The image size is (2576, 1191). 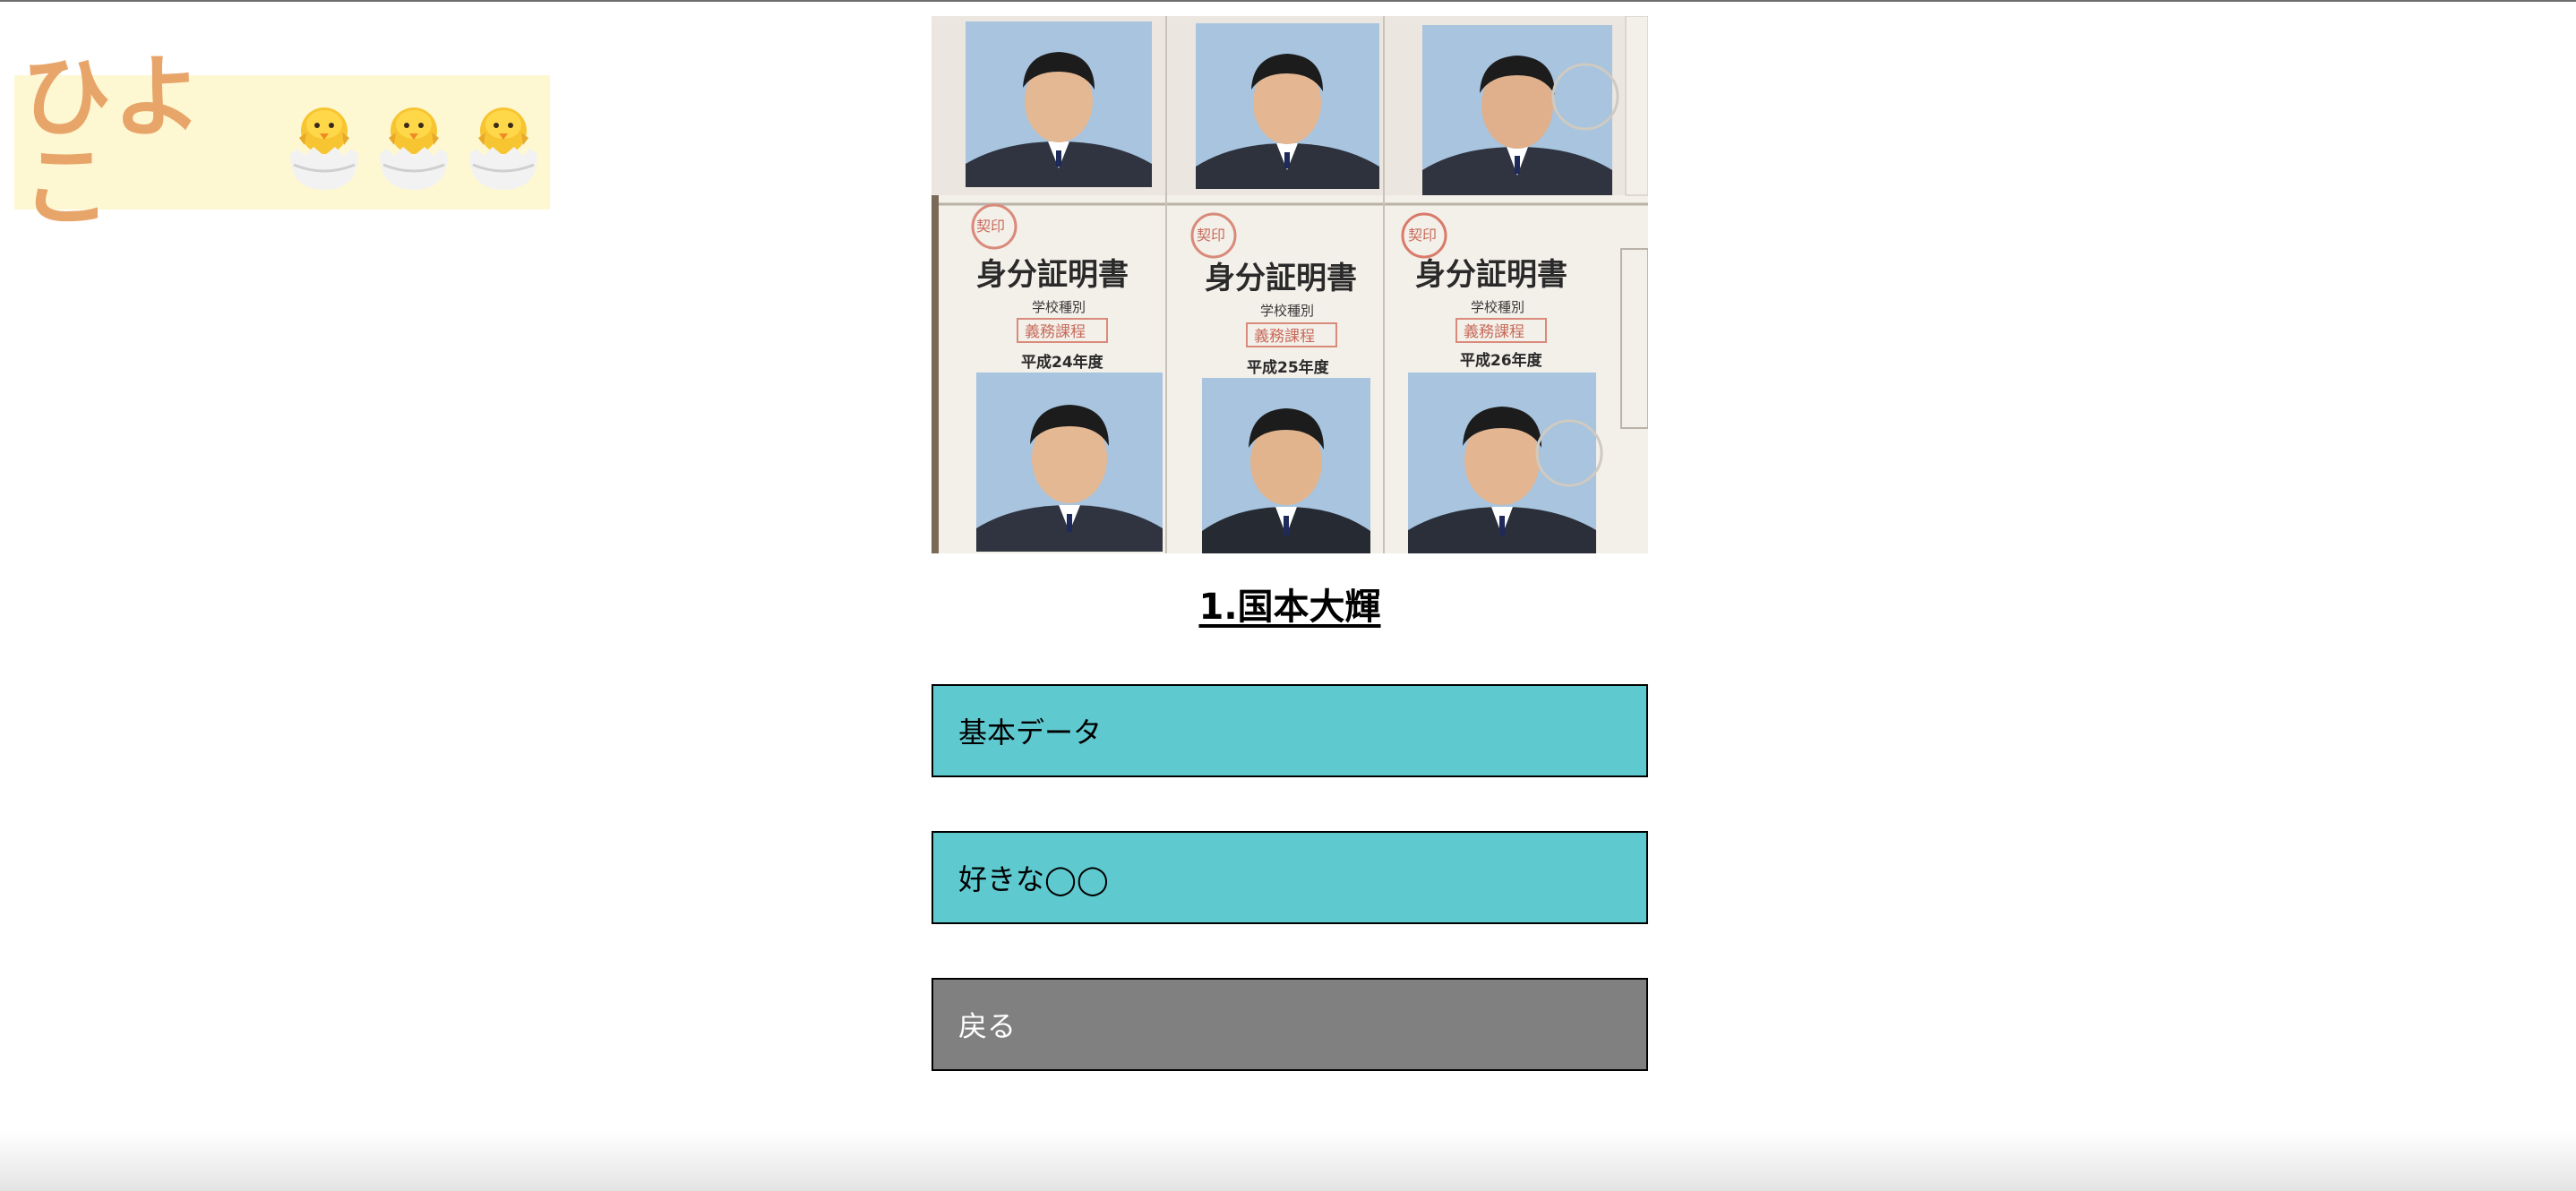 What do you see at coordinates (987, 1026) in the screenshot?
I see `back-label: 戻る` at bounding box center [987, 1026].